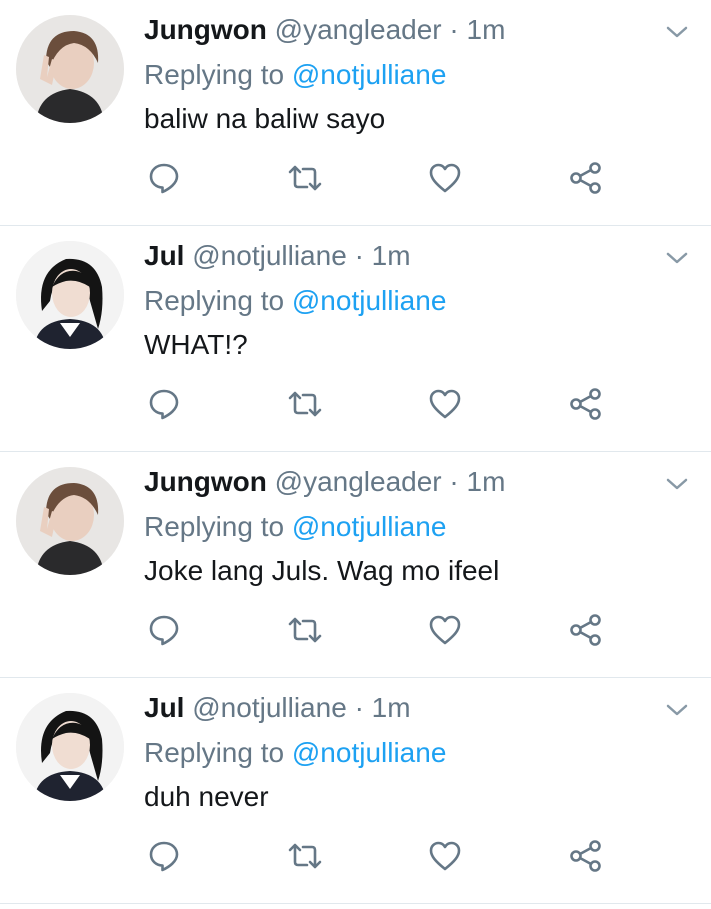 Image resolution: width=711 pixels, height=909 pixels. What do you see at coordinates (322, 570) in the screenshot?
I see `tweet-text: Joke lang Juls. Wag mo ifeel` at bounding box center [322, 570].